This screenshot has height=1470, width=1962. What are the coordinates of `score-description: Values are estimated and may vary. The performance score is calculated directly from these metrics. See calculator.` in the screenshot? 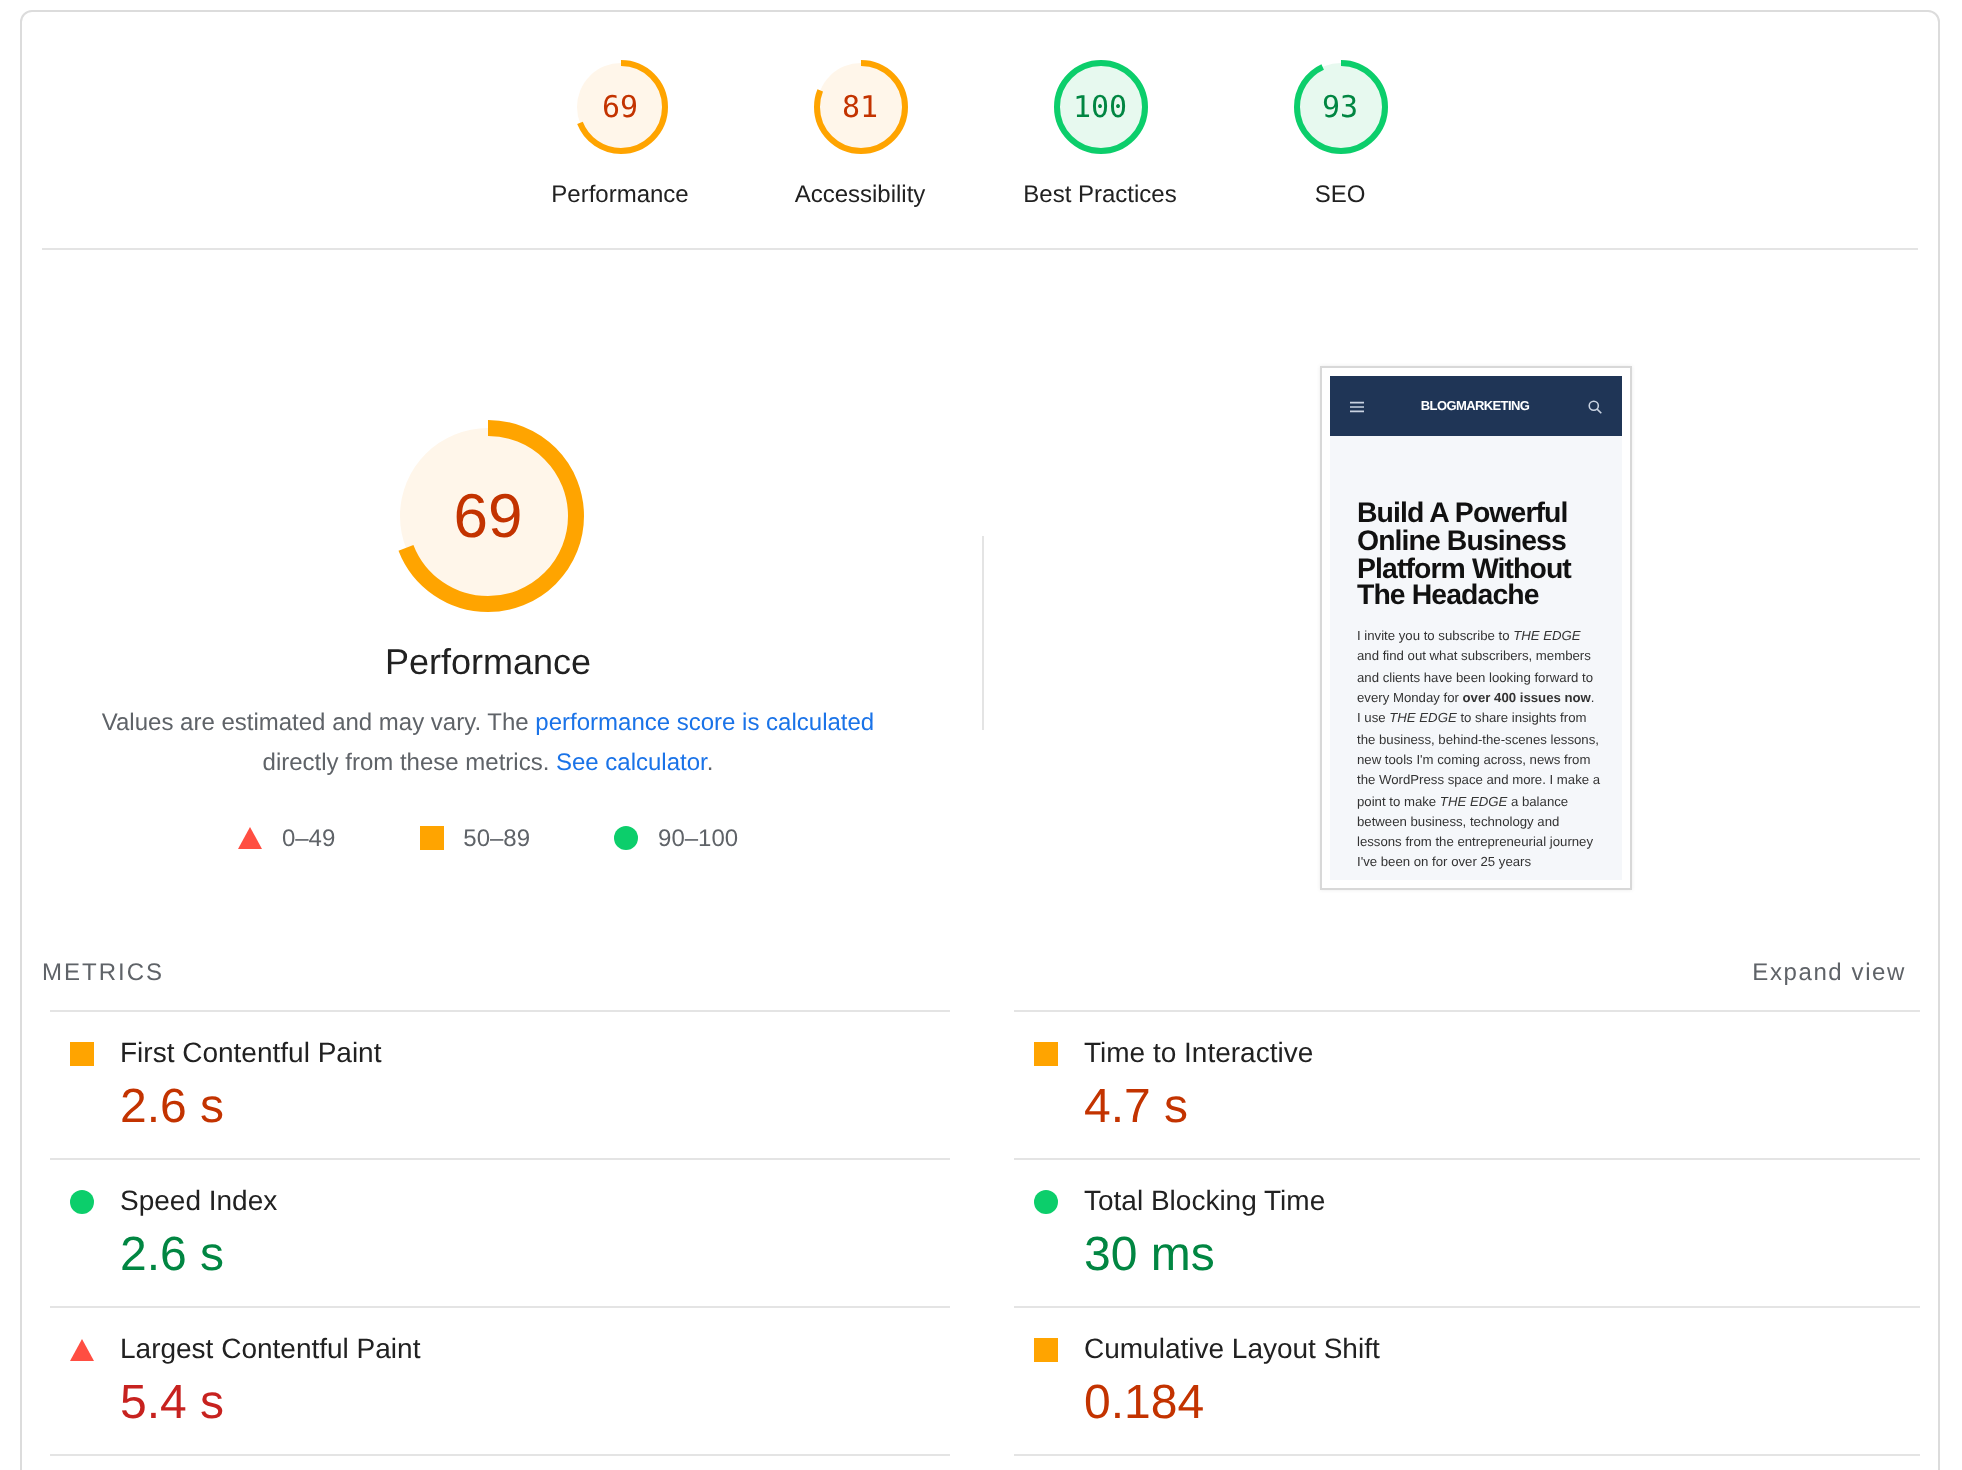 It's located at (488, 743).